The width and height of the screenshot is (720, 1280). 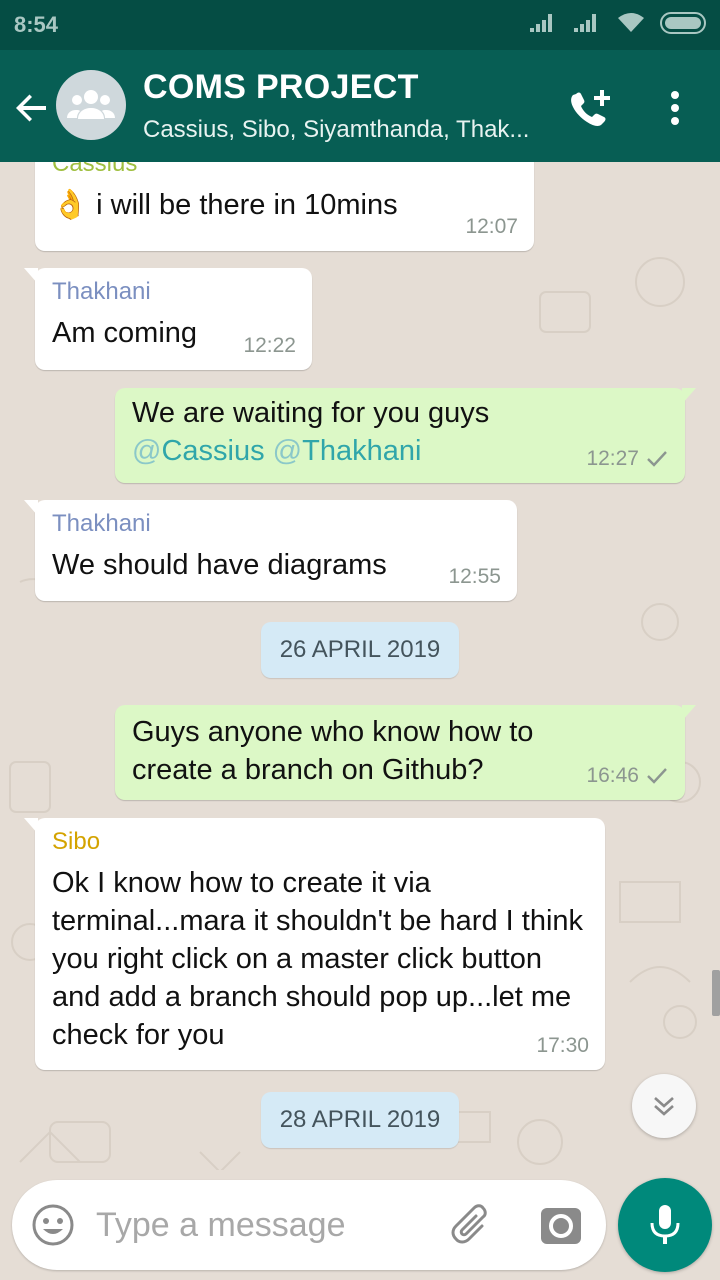 What do you see at coordinates (716, 993) in the screenshot?
I see `scrollbar-thumb` at bounding box center [716, 993].